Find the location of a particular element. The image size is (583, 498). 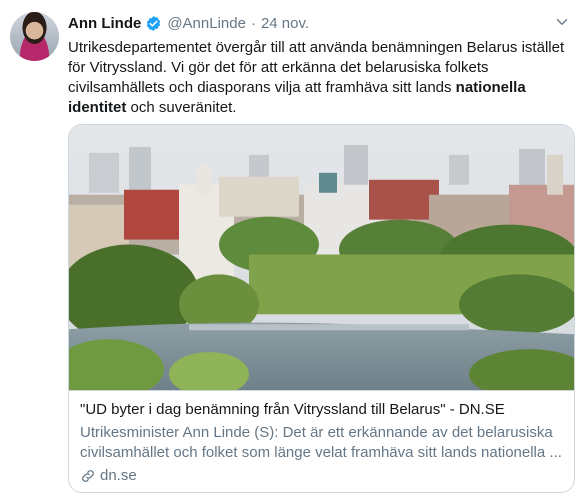

verified-badge-icon is located at coordinates (154, 23).